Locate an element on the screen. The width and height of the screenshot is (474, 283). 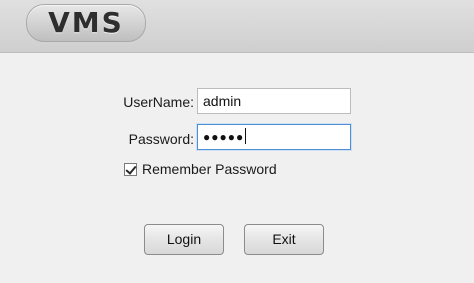
remember-password-option: Remember Password is located at coordinates (200, 169).